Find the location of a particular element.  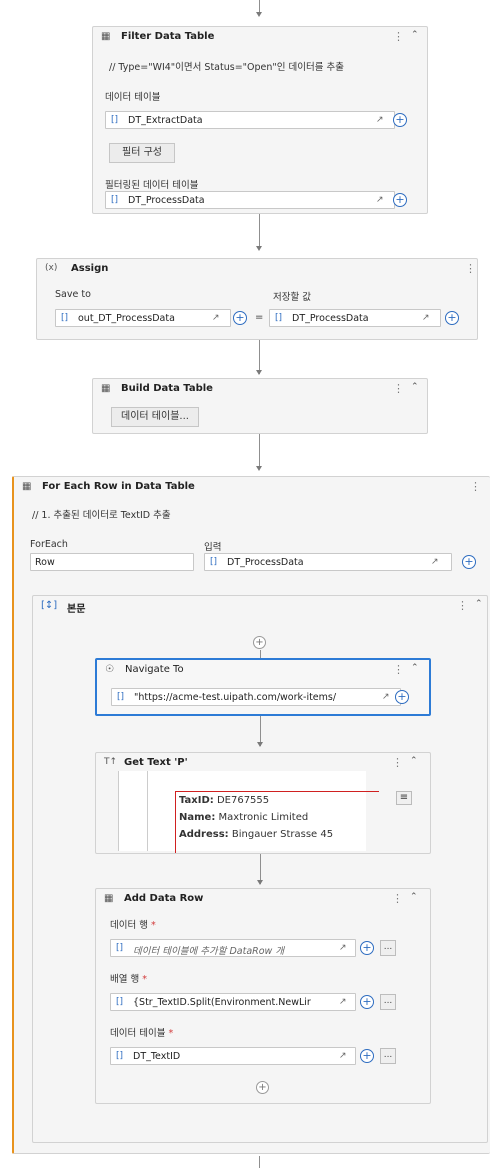

sequence-title: 본문 is located at coordinates (76, 609).